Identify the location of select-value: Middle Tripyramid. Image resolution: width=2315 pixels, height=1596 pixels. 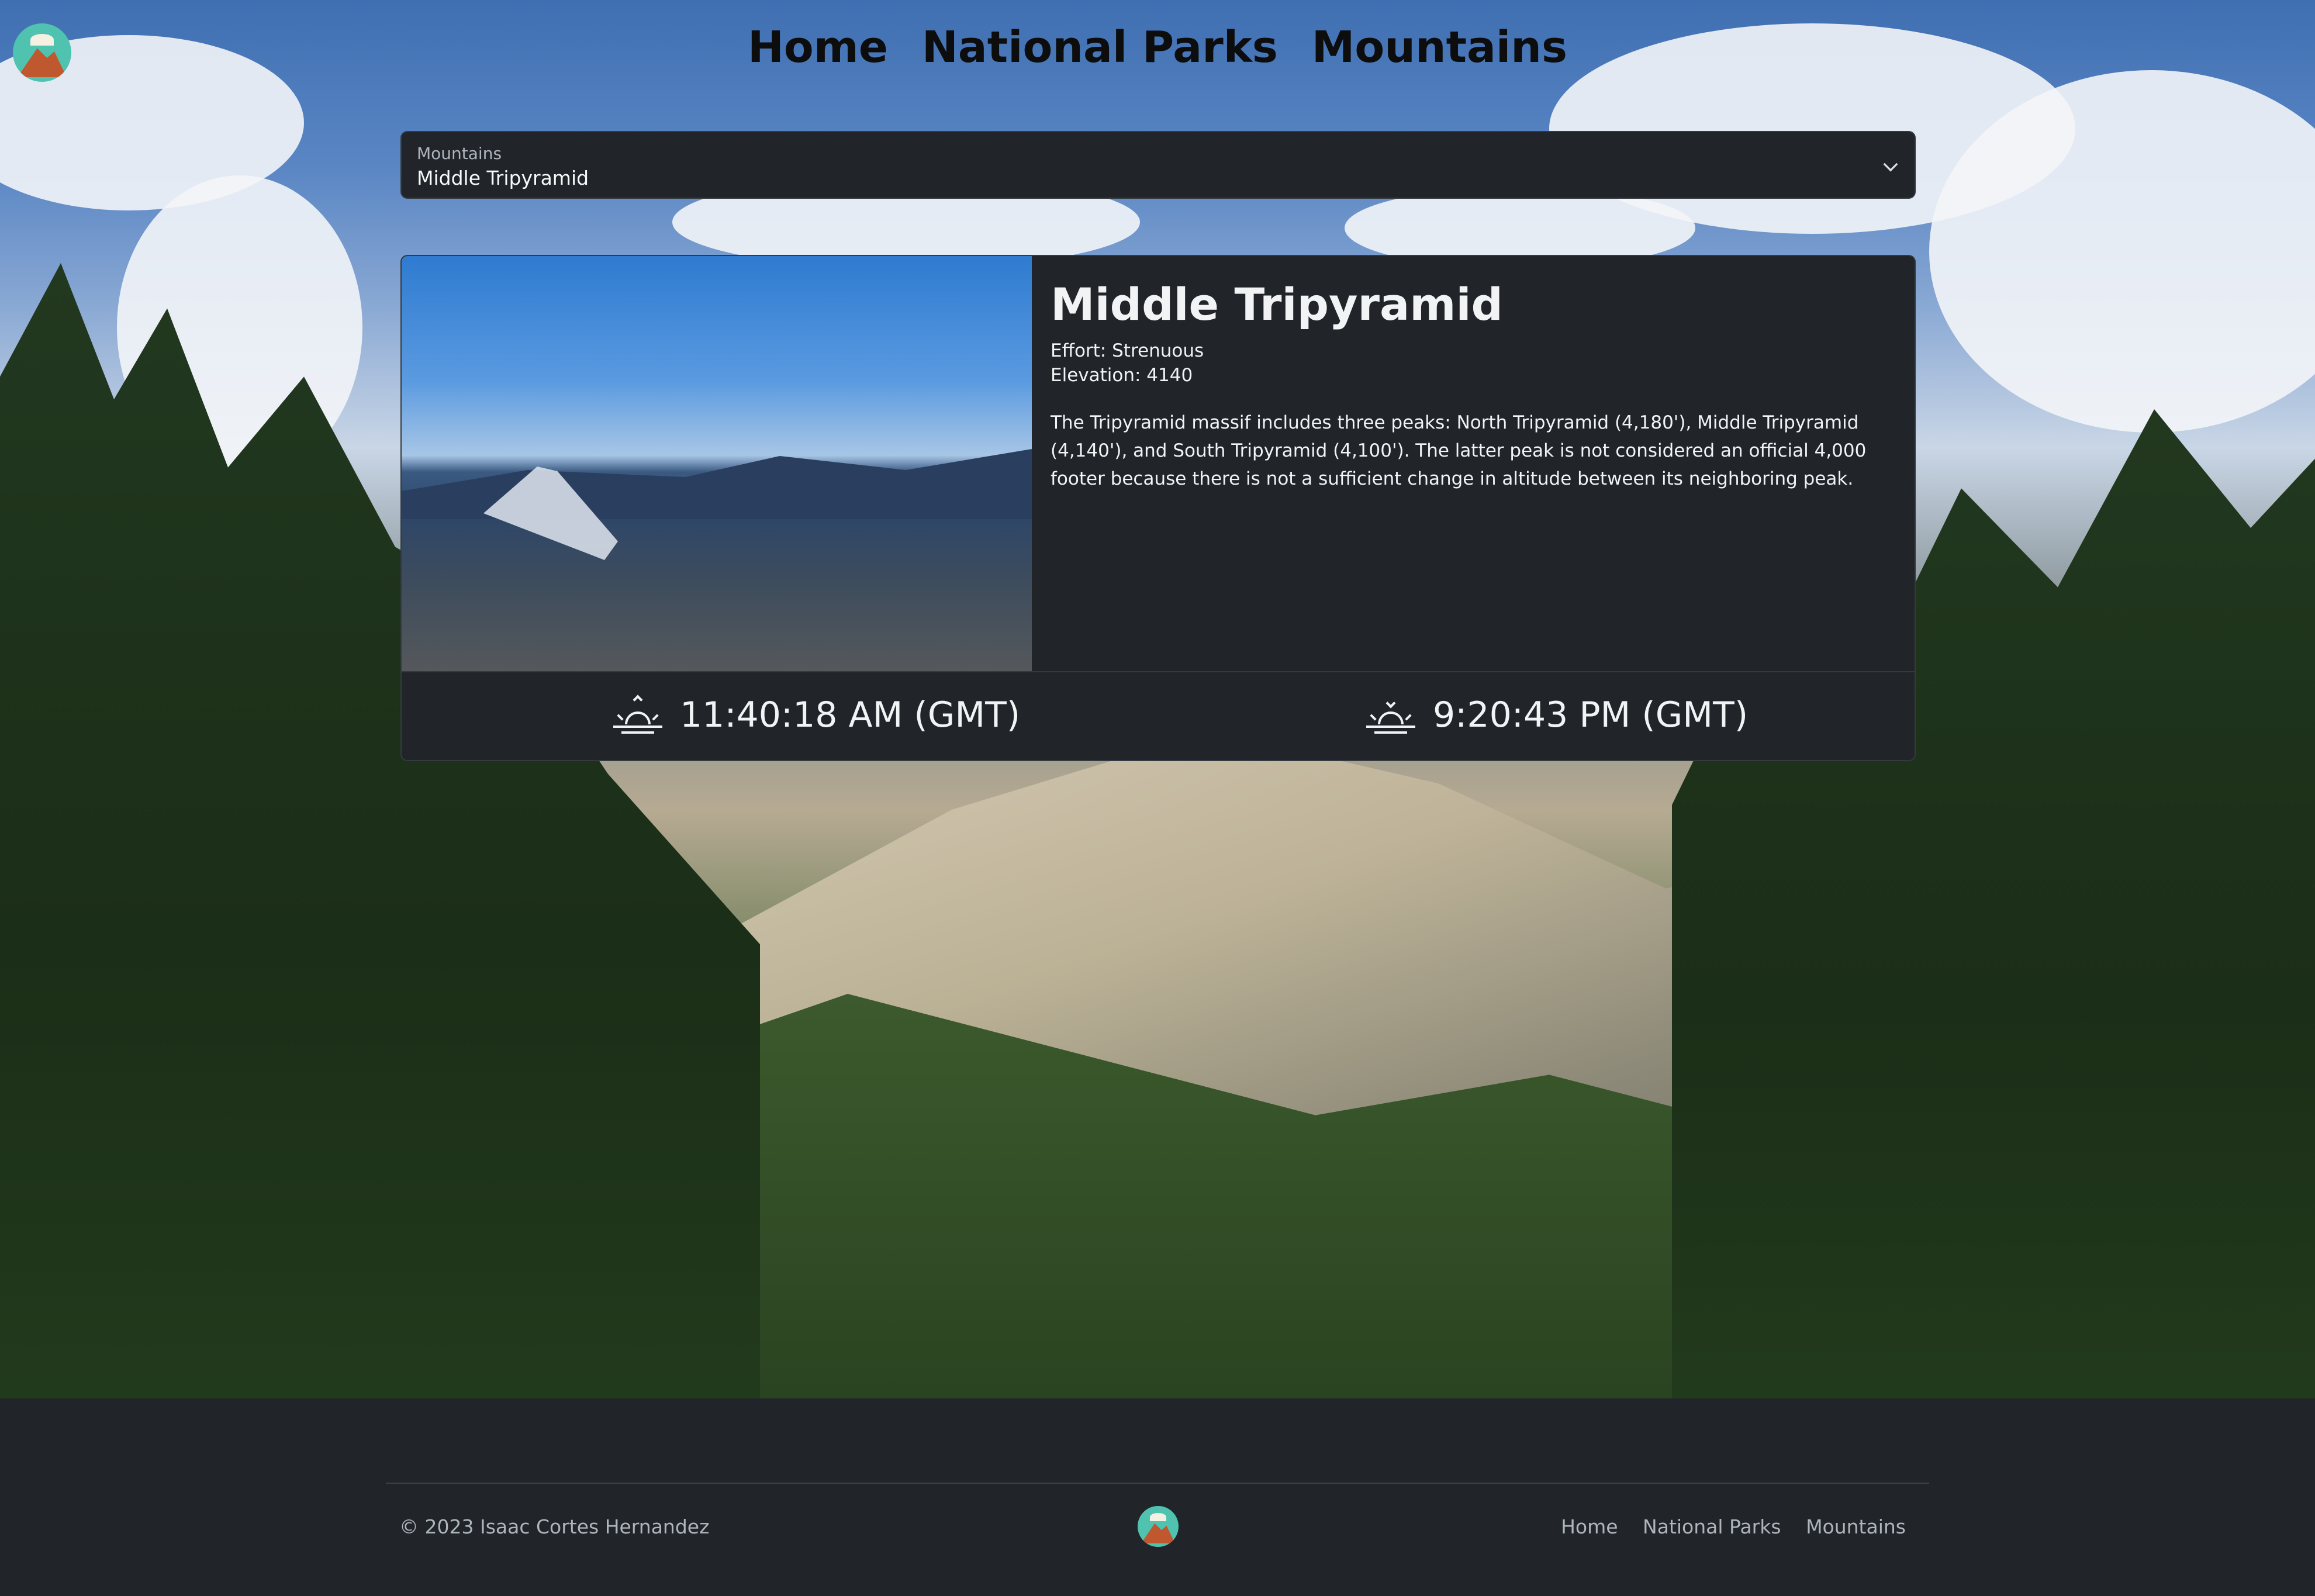
(503, 178).